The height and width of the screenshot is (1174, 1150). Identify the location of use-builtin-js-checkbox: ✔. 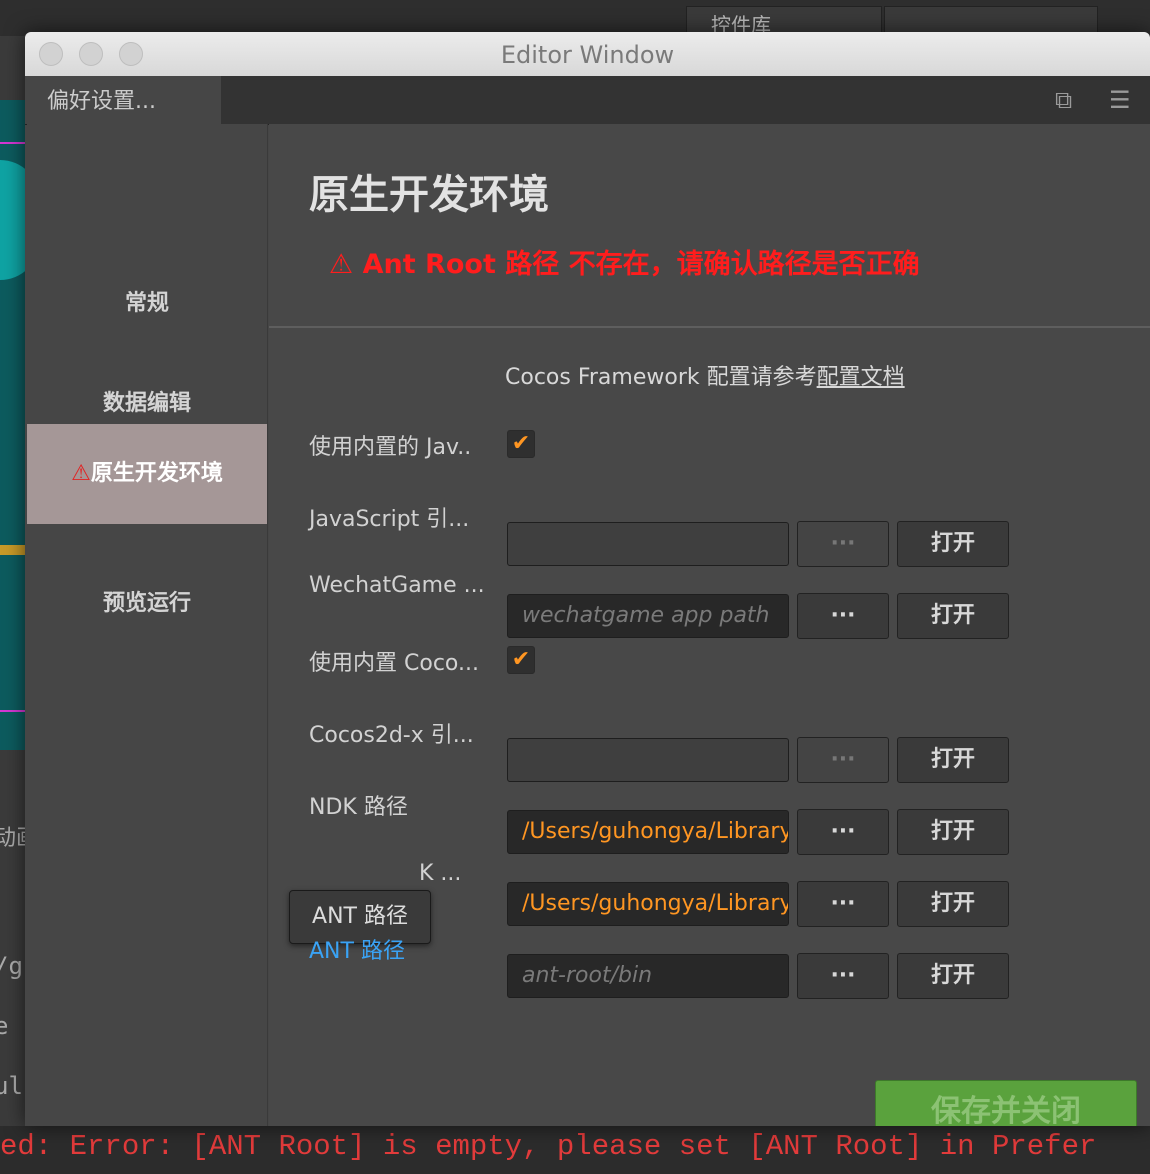
(521, 444).